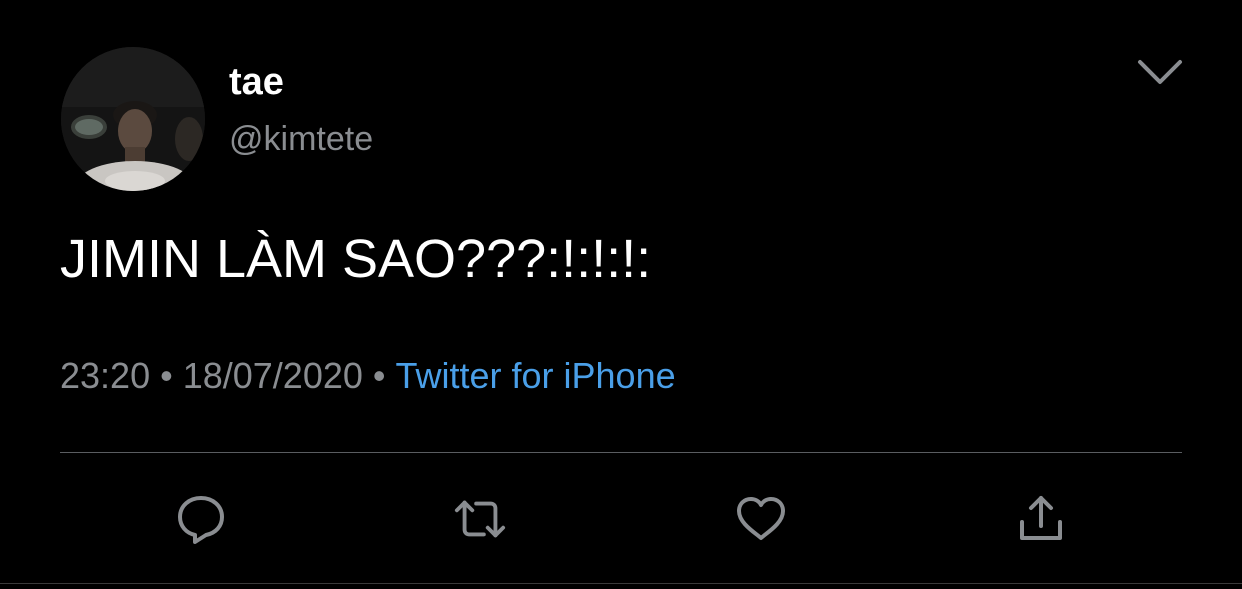 This screenshot has width=1242, height=589. I want to click on chevron-down-icon, so click(1160, 72).